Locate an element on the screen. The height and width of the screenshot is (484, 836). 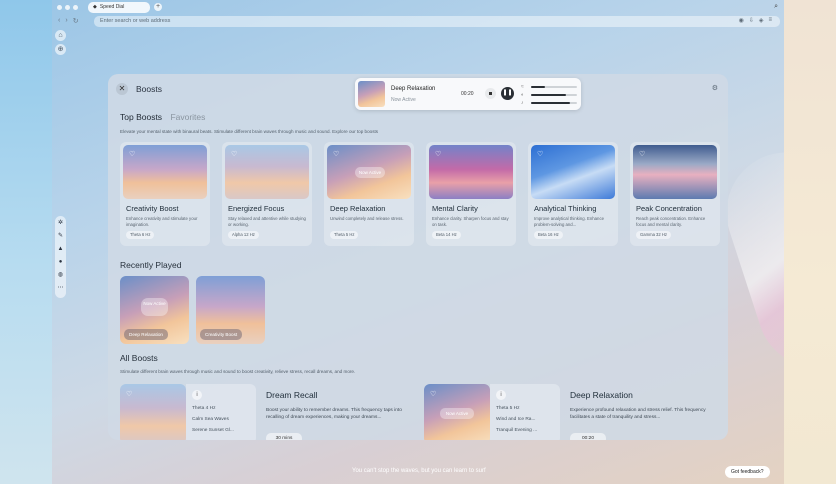
extensions-icon: ≡ is located at coordinates (770, 20).